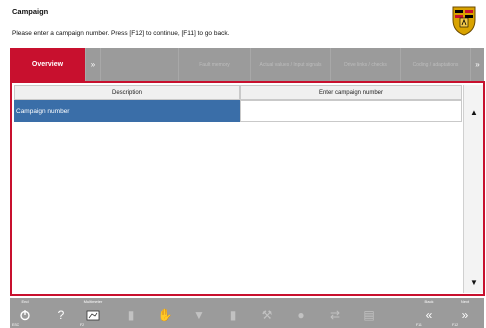  I want to click on scroll-down-icon: ▼, so click(474, 282).